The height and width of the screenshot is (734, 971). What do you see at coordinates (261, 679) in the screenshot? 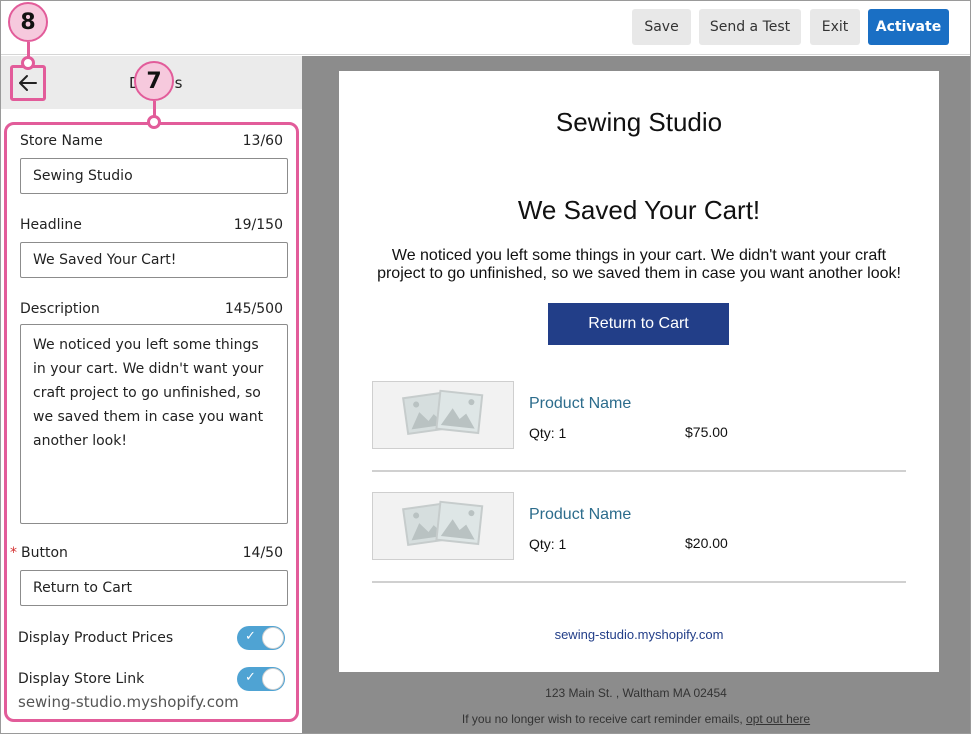
I see `display-store-link-toggle: ✓` at bounding box center [261, 679].